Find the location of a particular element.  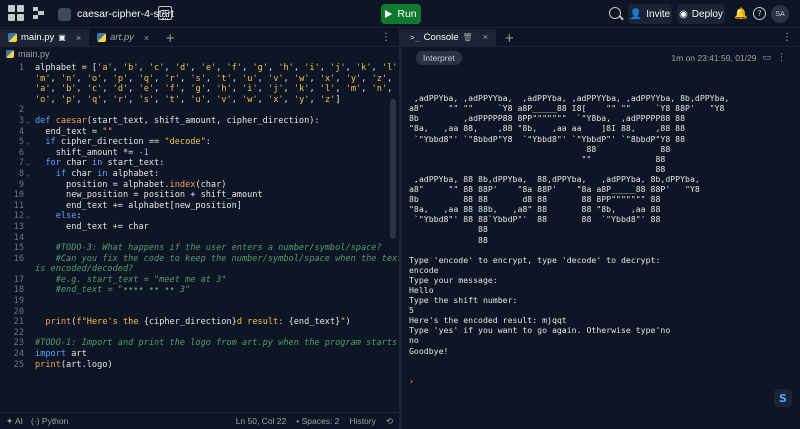

code-line: 8 ⌄ if char in alphabet: is located at coordinates (199, 174).